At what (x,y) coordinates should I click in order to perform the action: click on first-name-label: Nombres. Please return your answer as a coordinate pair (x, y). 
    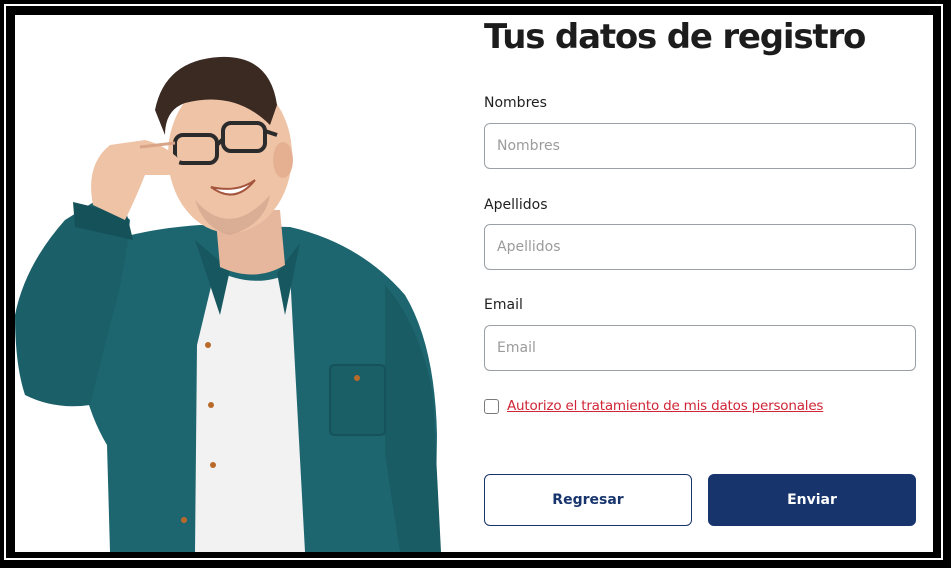
    Looking at the image, I should click on (515, 103).